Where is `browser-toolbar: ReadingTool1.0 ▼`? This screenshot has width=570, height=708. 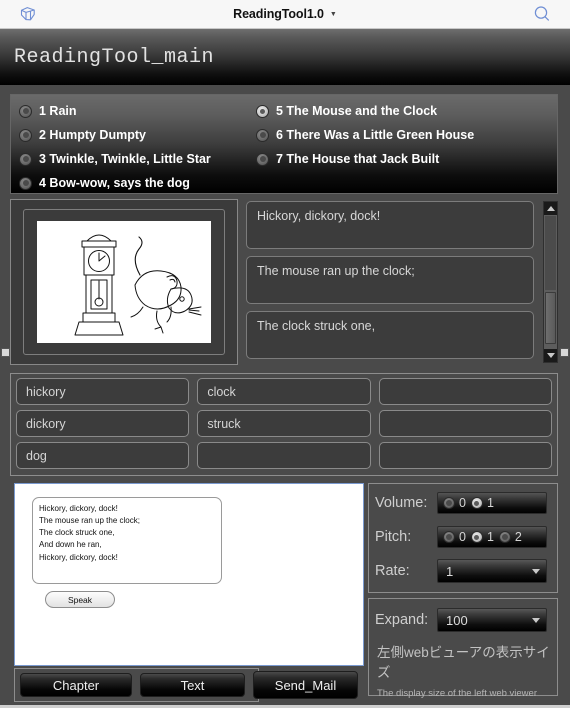 browser-toolbar: ReadingTool1.0 ▼ is located at coordinates (285, 14).